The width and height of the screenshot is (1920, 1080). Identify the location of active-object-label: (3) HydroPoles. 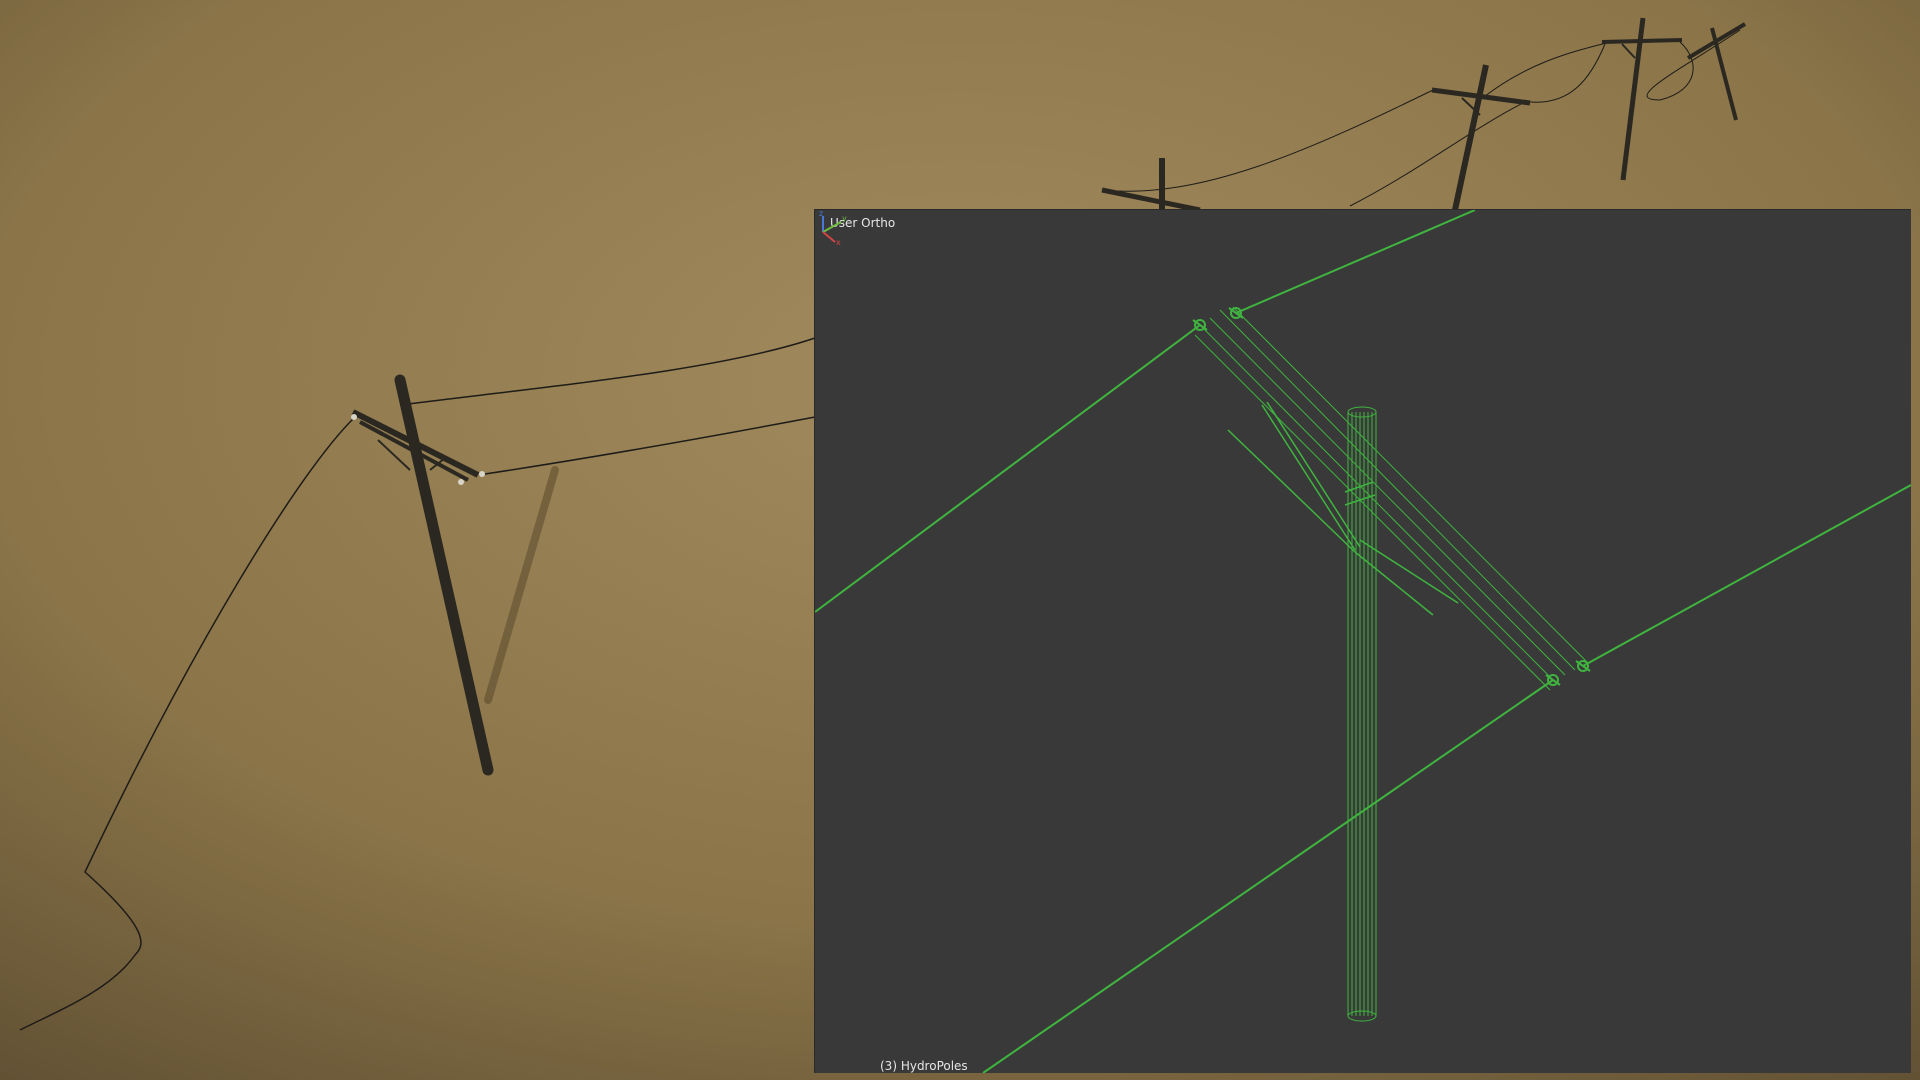
(924, 1066).